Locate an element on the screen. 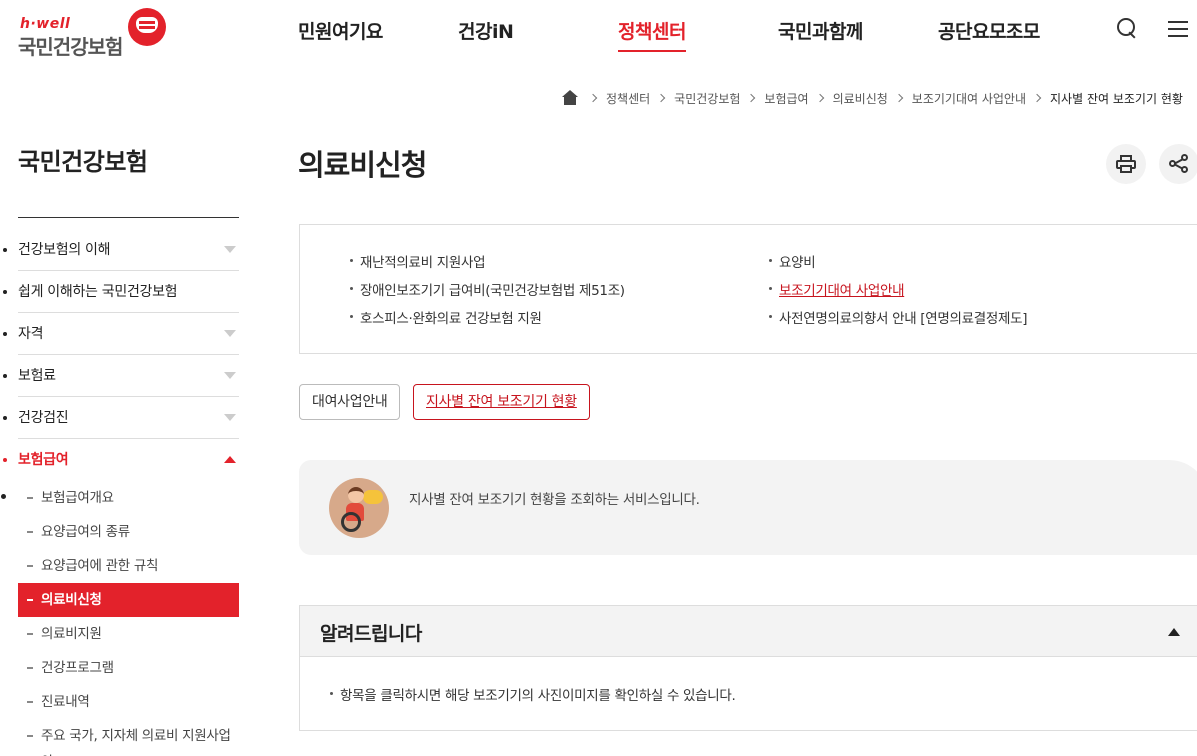 This screenshot has height=756, width=1197. submenu-item: 보험급여개요 is located at coordinates (128, 498).